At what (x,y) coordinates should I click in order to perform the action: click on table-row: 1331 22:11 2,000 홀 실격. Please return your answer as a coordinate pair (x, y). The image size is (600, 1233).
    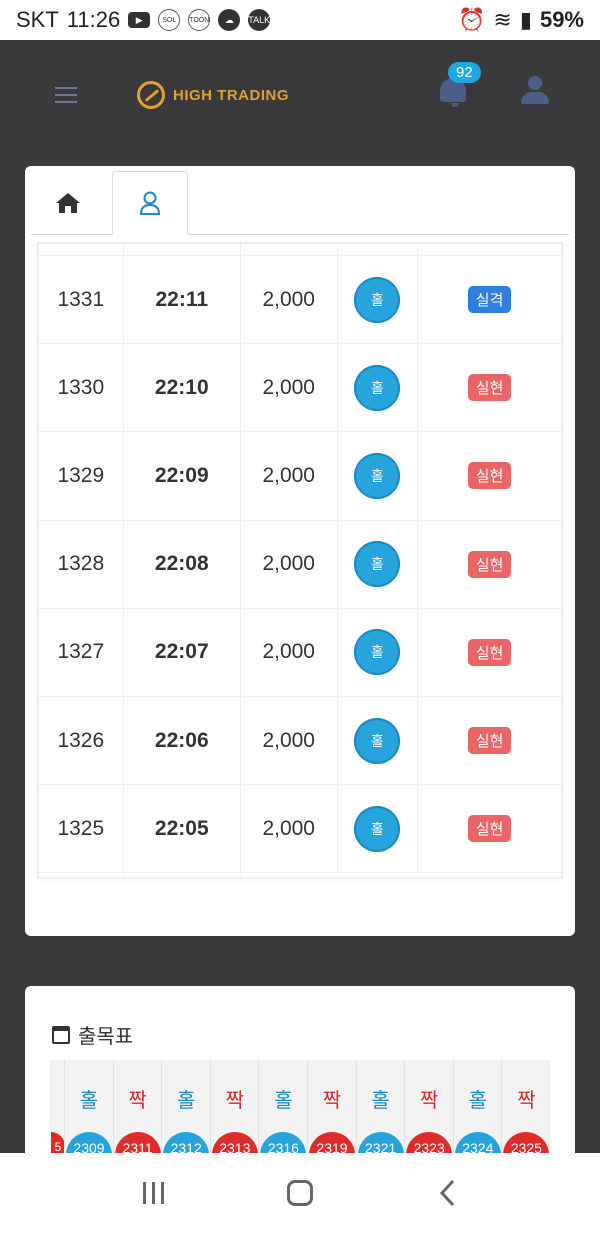
    Looking at the image, I should click on (300, 299).